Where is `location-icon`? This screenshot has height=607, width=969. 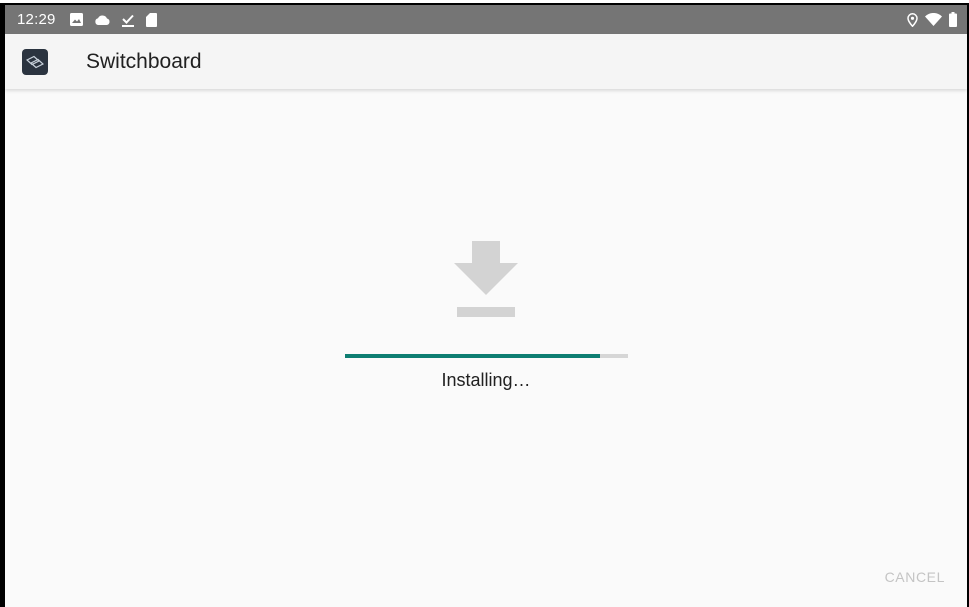 location-icon is located at coordinates (912, 19).